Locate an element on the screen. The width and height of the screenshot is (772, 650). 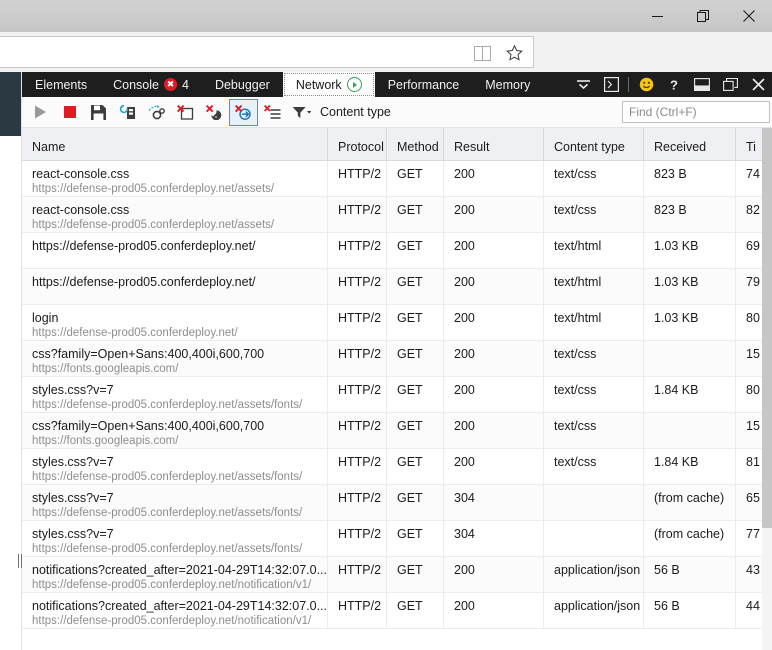
column-header-content-type: Content type is located at coordinates (593, 144).